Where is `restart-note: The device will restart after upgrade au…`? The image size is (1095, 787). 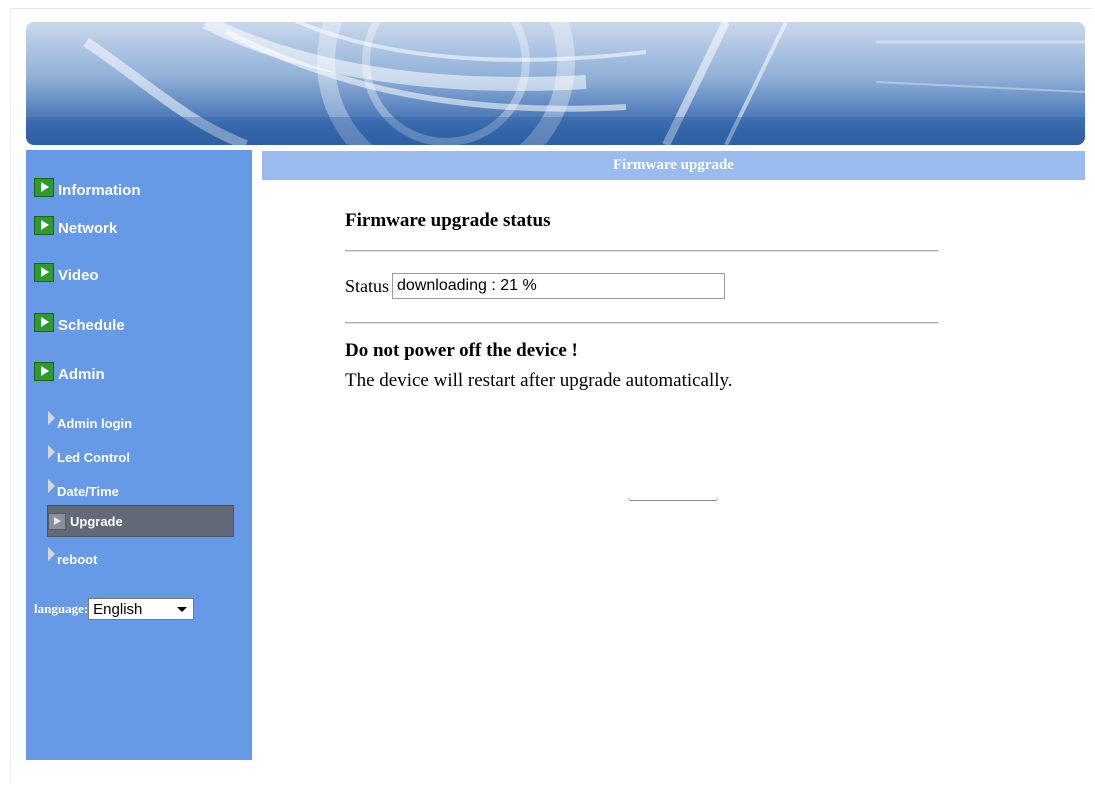
restart-note: The device will restart after upgrade au… is located at coordinates (539, 380).